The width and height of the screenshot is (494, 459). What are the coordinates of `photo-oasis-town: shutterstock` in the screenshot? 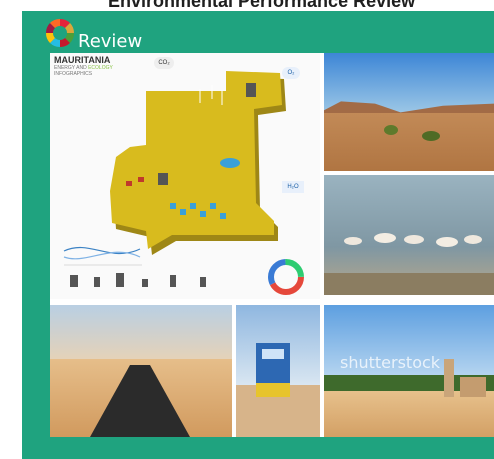 It's located at (409, 371).